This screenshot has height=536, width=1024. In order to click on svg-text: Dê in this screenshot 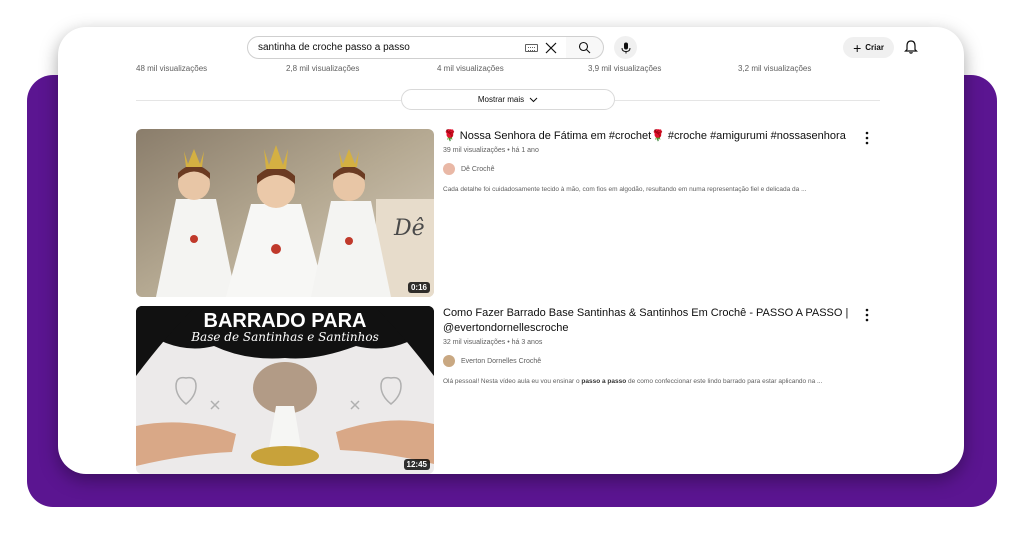, I will do `click(409, 228)`.